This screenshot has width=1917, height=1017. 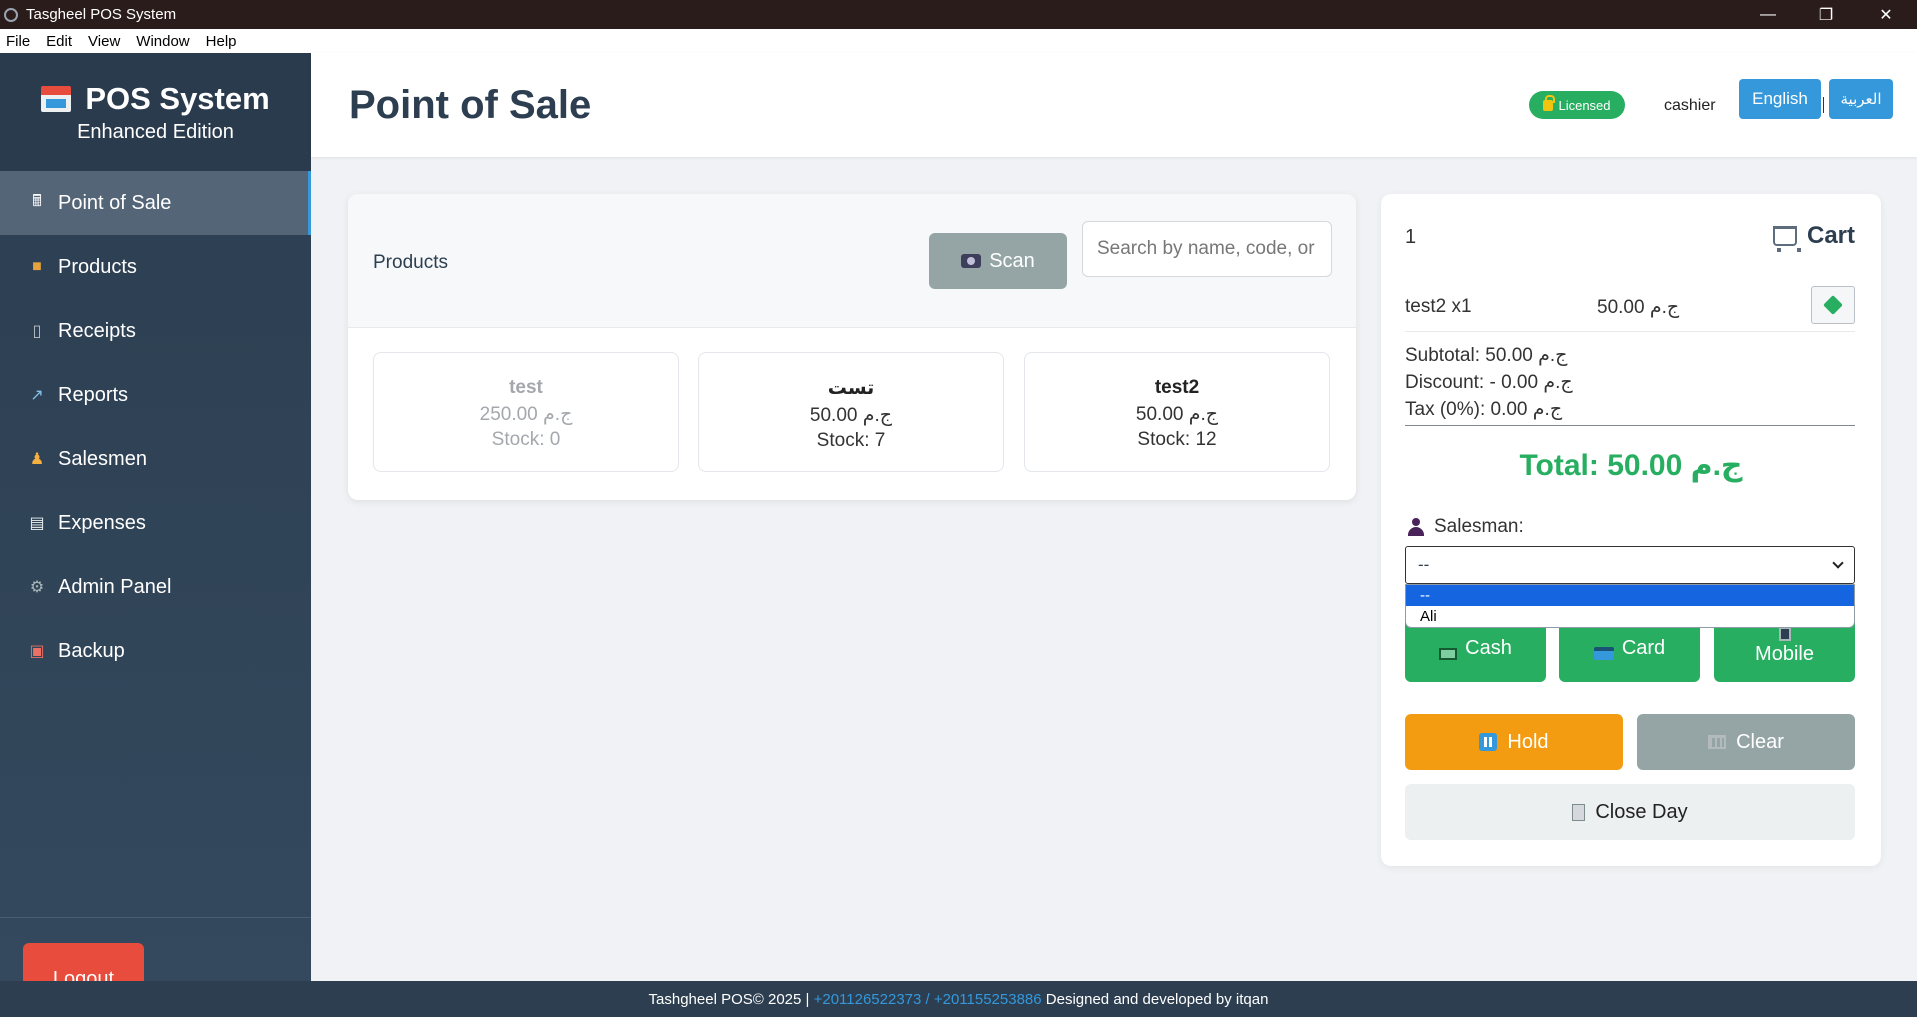 I want to click on brand: POS System Enhanced Edition, so click(x=155, y=112).